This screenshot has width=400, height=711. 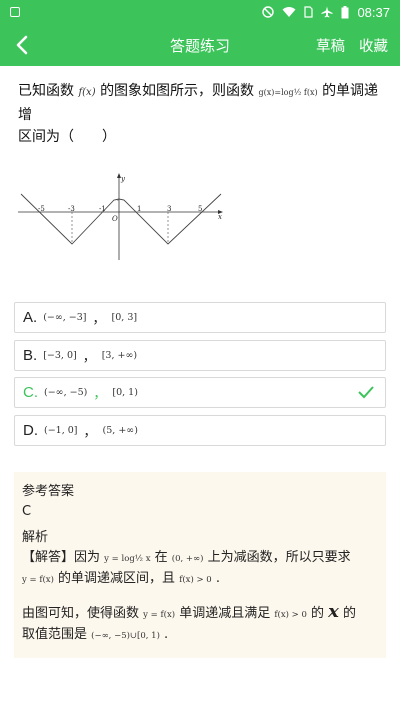 What do you see at coordinates (330, 45) in the screenshot?
I see `draft-button: 草稿` at bounding box center [330, 45].